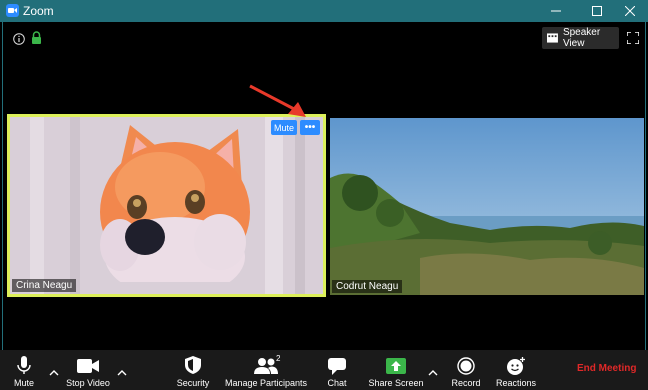 The image size is (648, 390). I want to click on speaker-view-button: Speaker View, so click(580, 38).